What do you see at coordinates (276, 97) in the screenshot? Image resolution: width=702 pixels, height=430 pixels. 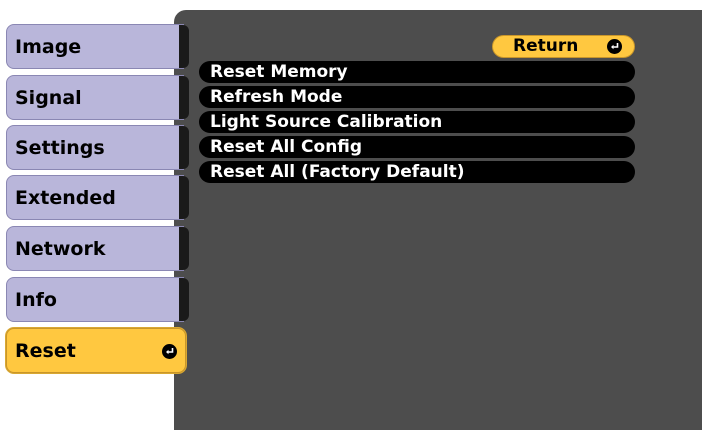 I see `menu-item-label: Refresh Mode` at bounding box center [276, 97].